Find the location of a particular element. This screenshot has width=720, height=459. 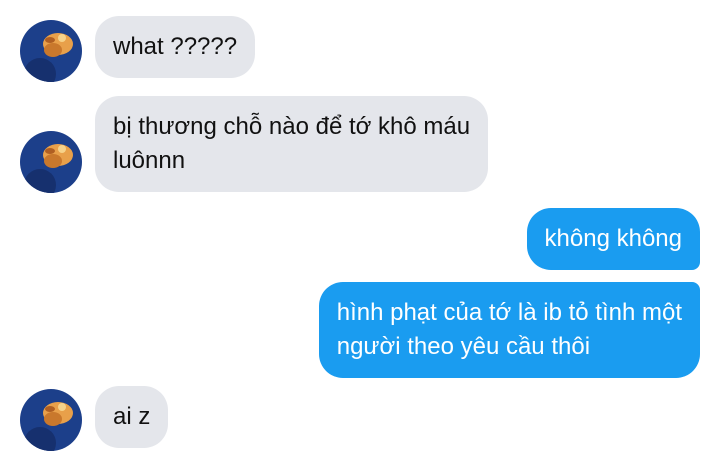

message-text: ai z is located at coordinates (132, 416).